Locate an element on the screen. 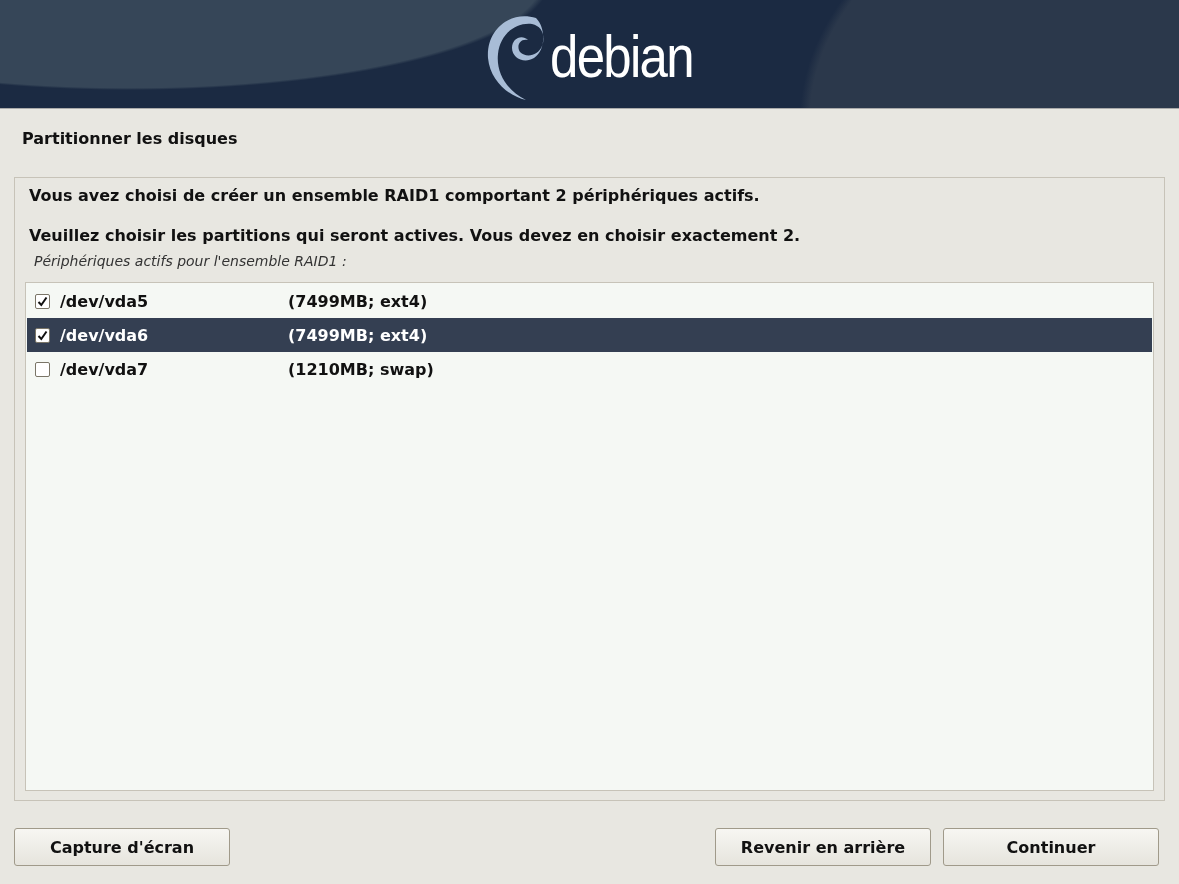 Image resolution: width=1179 pixels, height=884 pixels. instruction-text: Vous avez choisi de créer un ensemble RAID1 comportant 2 périphériques actifs. is located at coordinates (394, 195).